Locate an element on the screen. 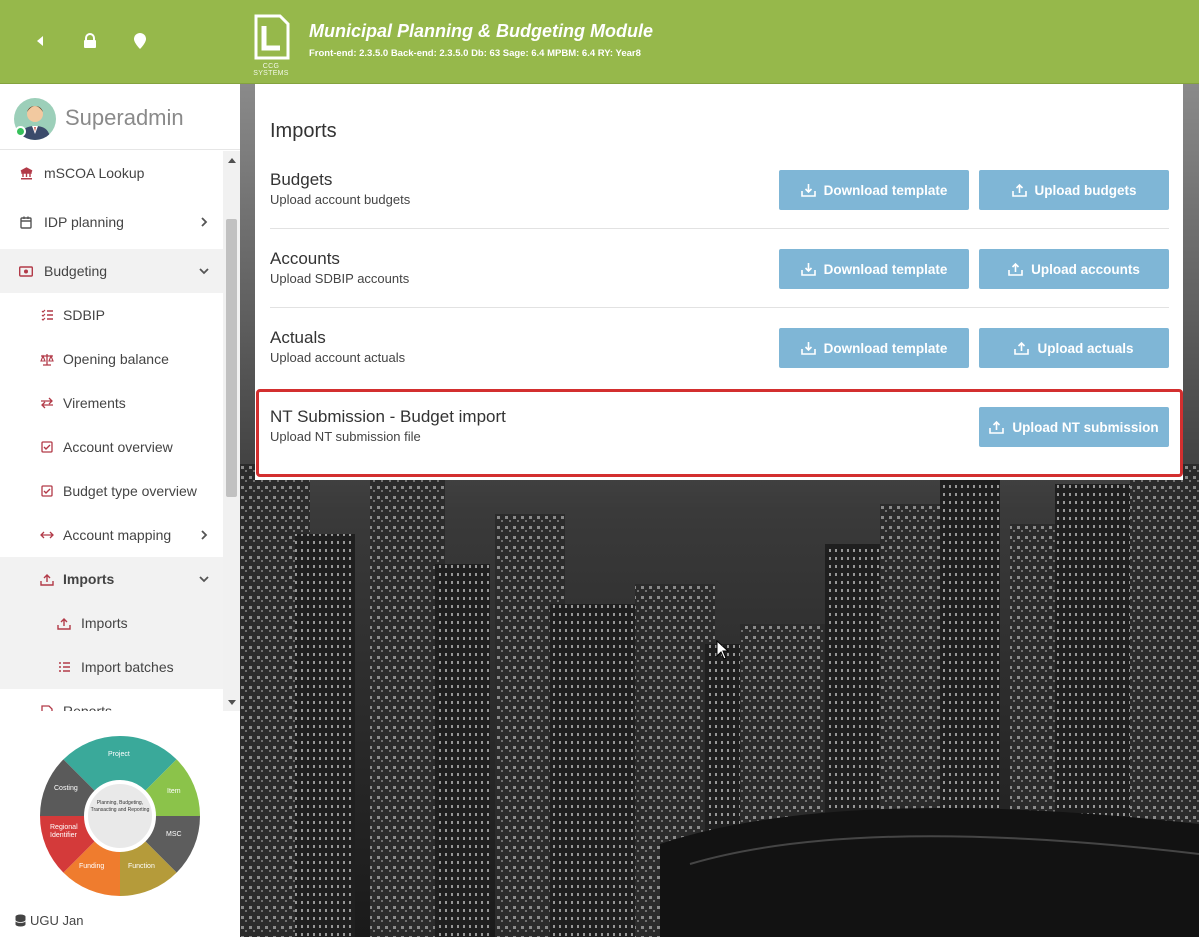 The width and height of the screenshot is (1199, 937). highlight-box is located at coordinates (719, 433).